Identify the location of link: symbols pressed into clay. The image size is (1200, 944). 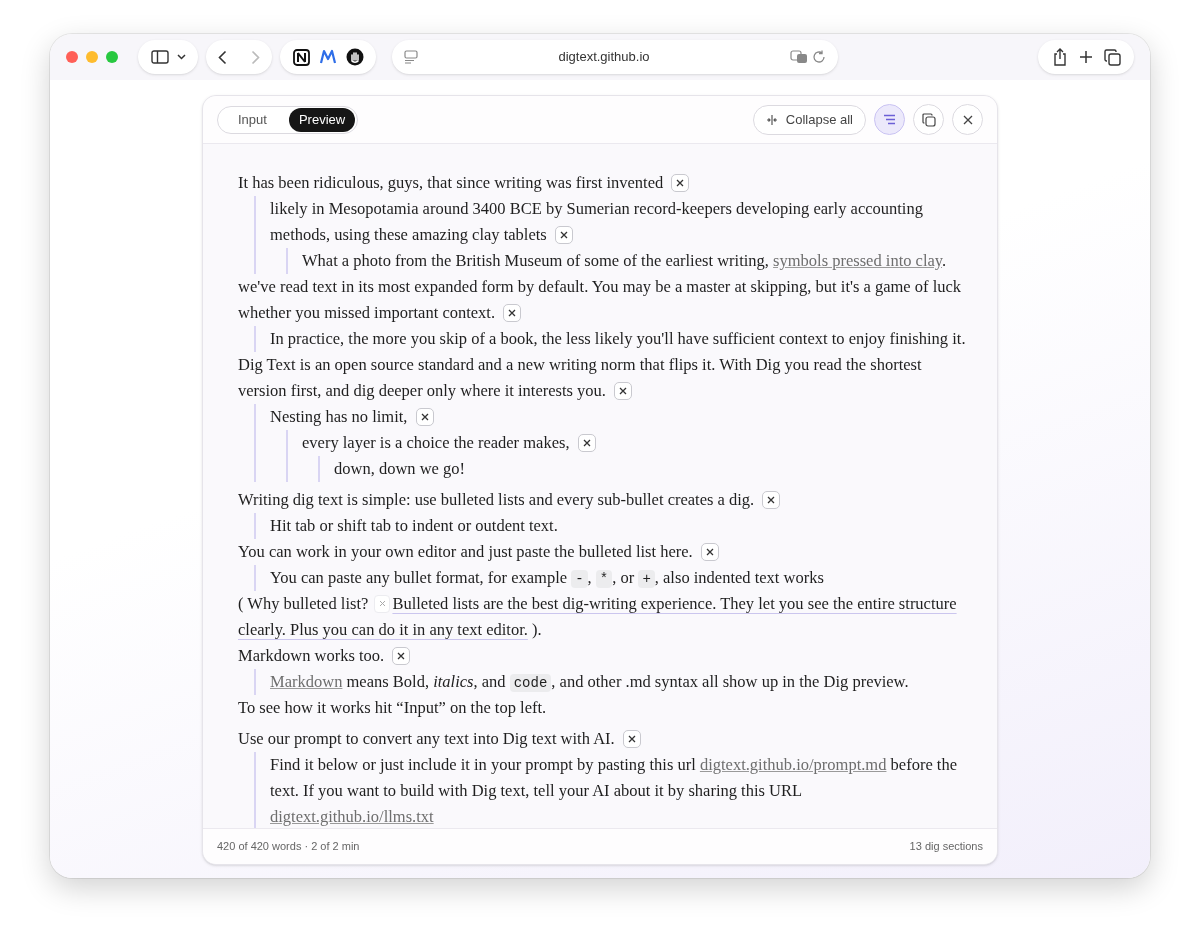
(858, 260).